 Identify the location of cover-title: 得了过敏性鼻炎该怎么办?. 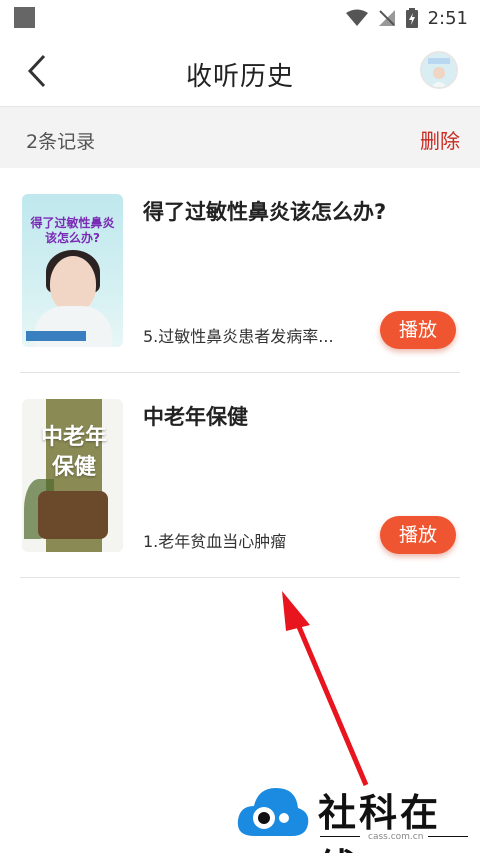
(72, 230).